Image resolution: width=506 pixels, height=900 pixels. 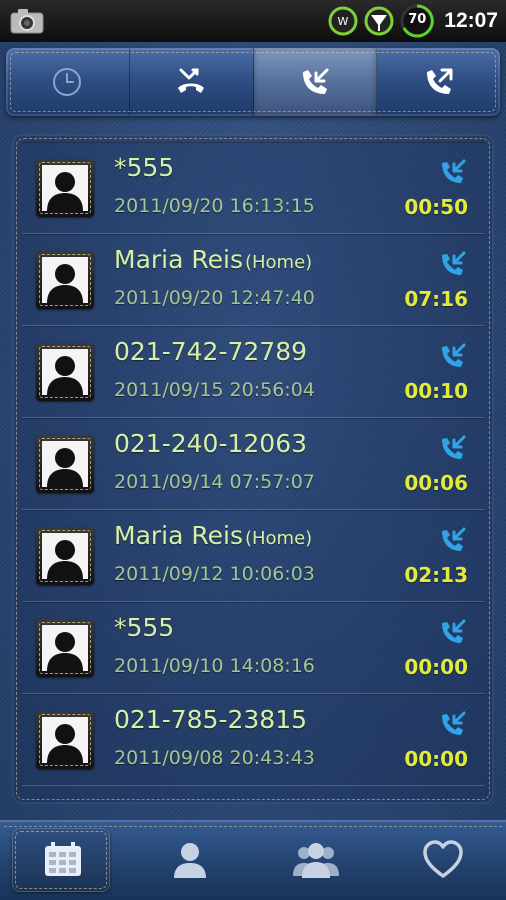 I want to click on bottom-navigation, so click(x=253, y=860).